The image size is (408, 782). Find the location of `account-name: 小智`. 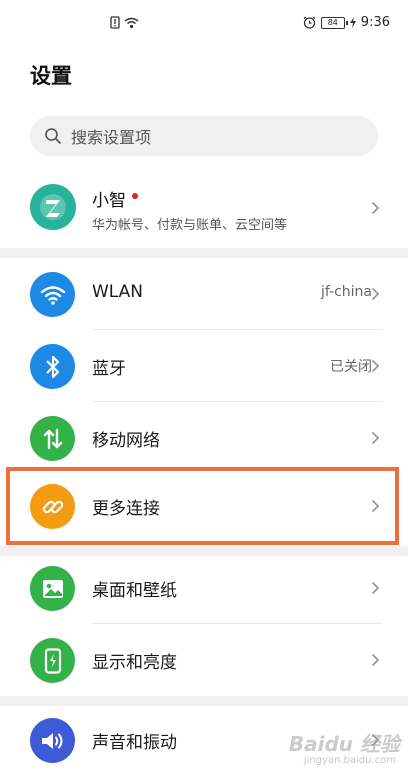

account-name: 小智 is located at coordinates (109, 201).